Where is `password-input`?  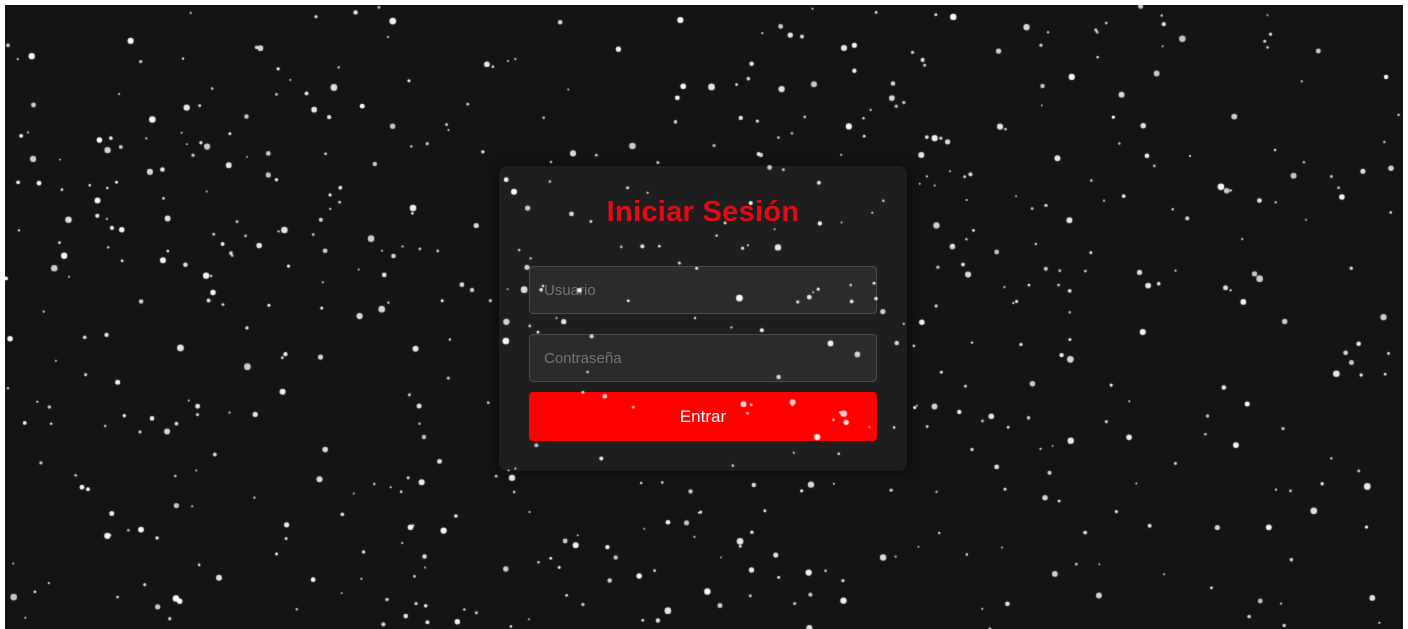
password-input is located at coordinates (703, 358).